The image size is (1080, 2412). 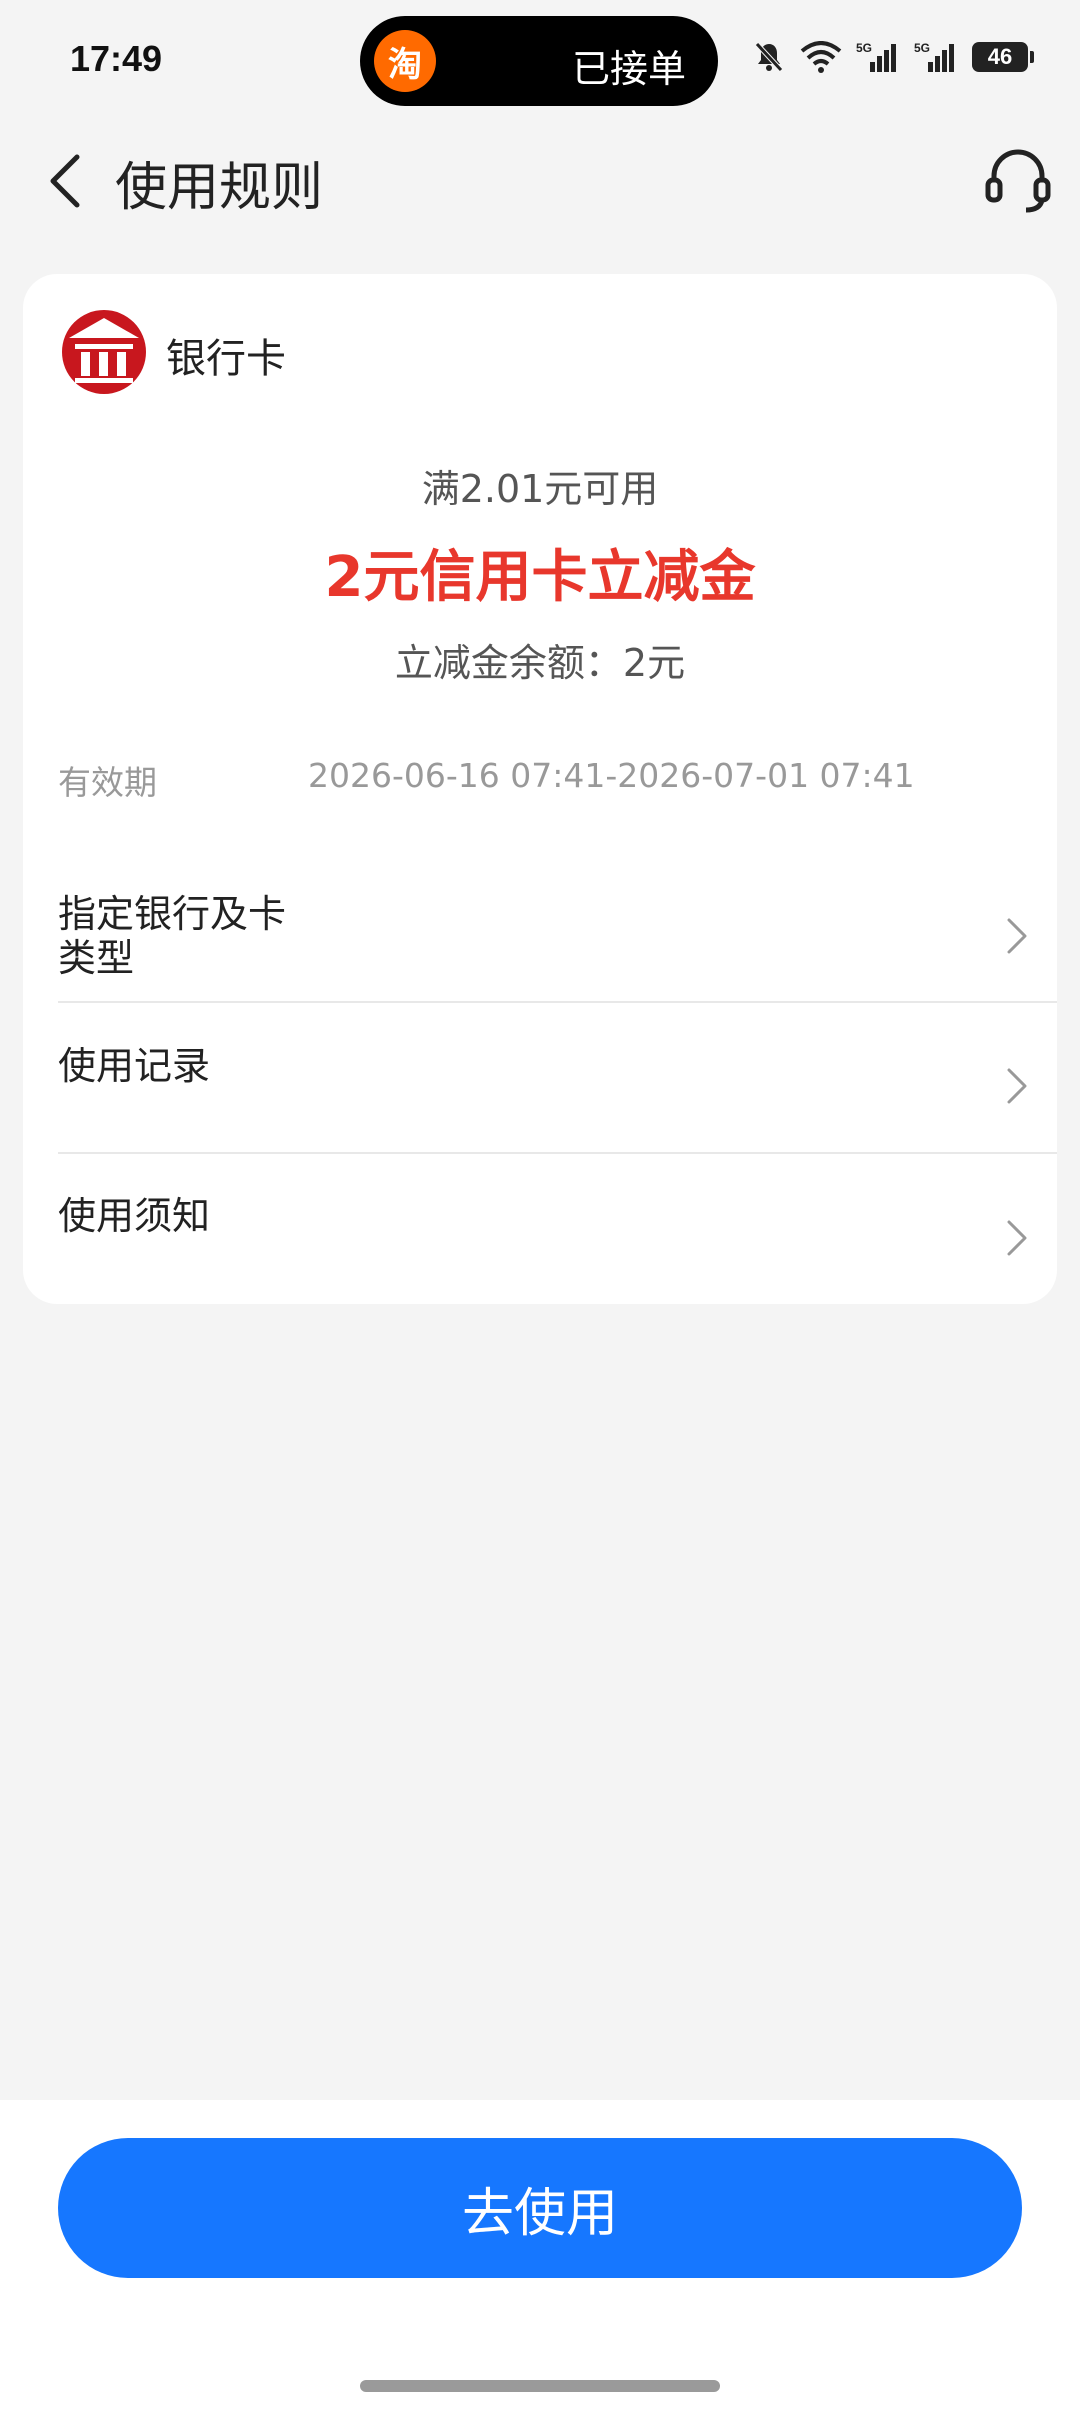 I want to click on taobao-app-icon: 淘, so click(x=405, y=61).